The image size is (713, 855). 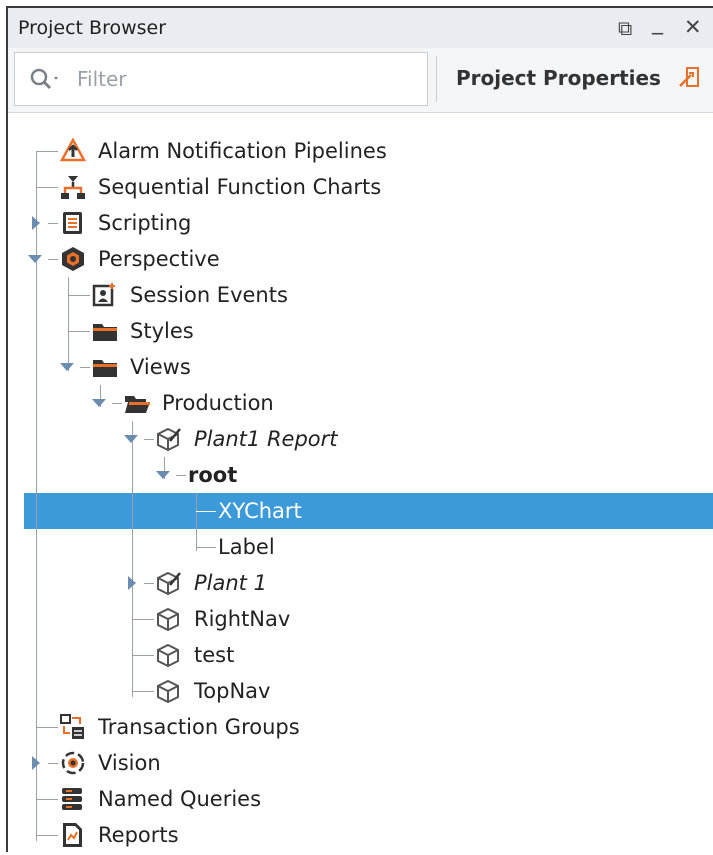 What do you see at coordinates (246, 547) in the screenshot?
I see `tree-item-label: Label` at bounding box center [246, 547].